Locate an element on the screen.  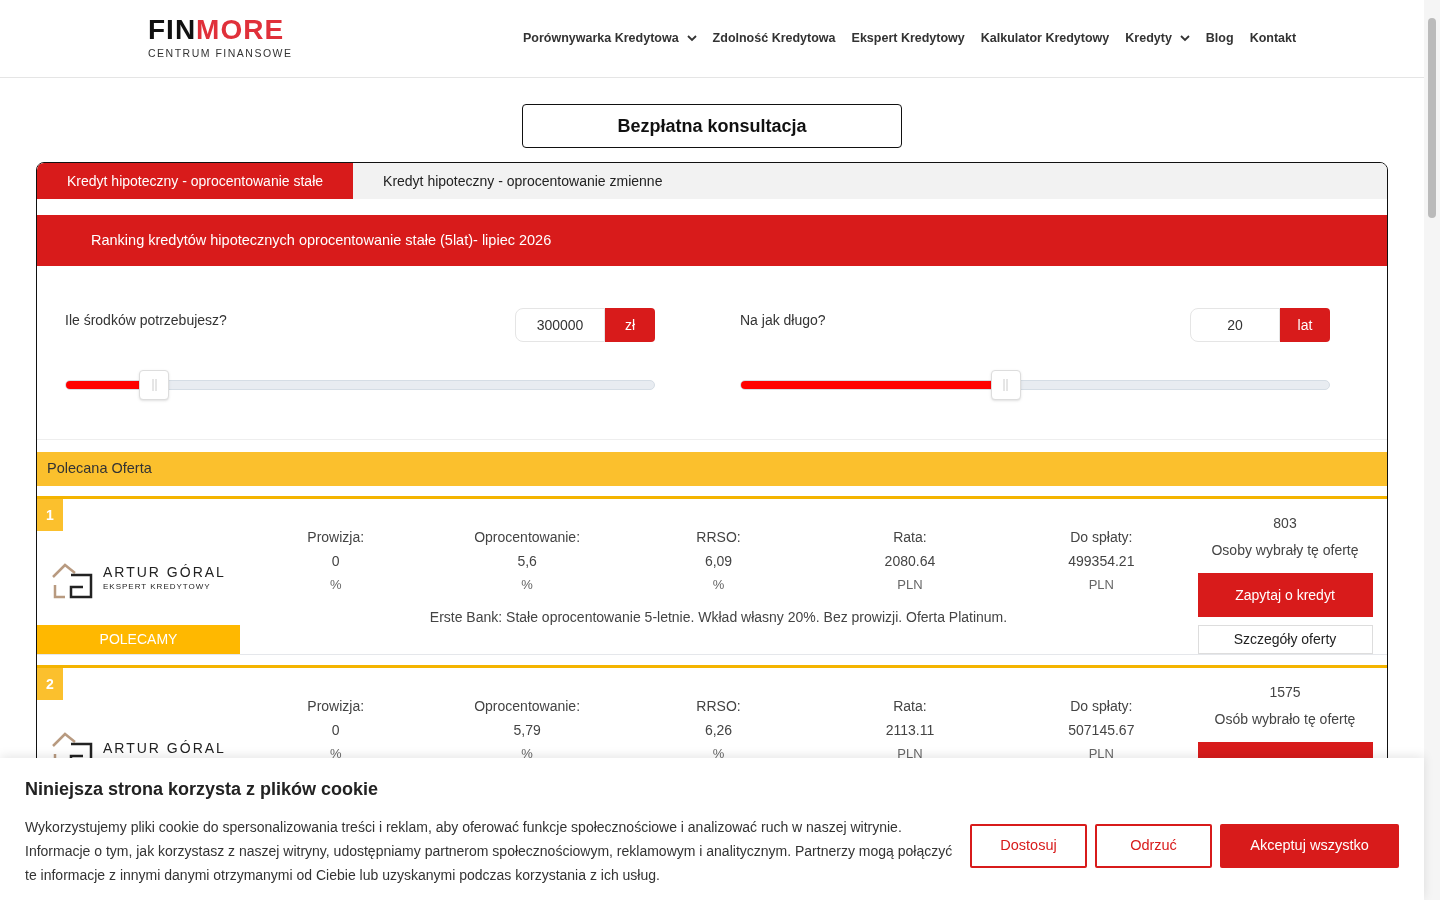
offer-description: Erste Bank: Stałe oprocentowanie 5-letnie. Wkład własny 20%. Bez prowizji. Oferta Platinum. is located at coordinates (718, 617).